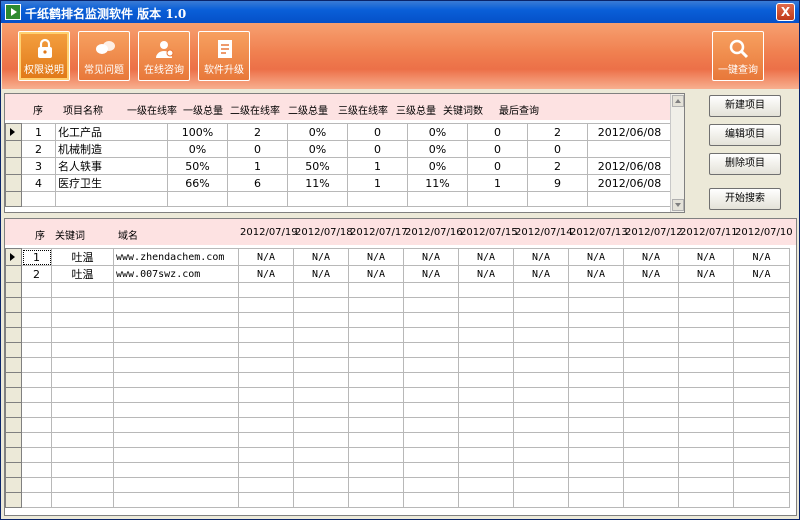 The height and width of the screenshot is (520, 800). Describe the element at coordinates (677, 153) in the screenshot. I see `projects-scrollbar` at that location.